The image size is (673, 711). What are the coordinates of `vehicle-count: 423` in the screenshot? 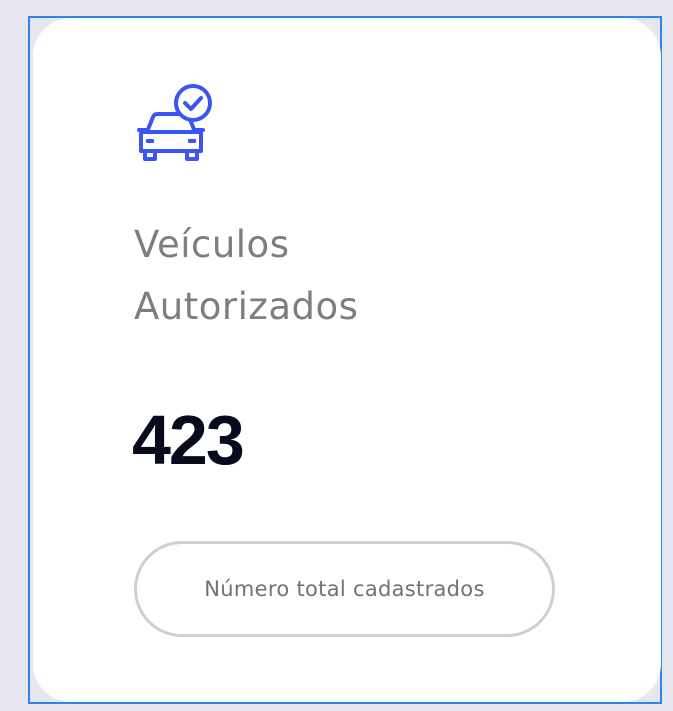 It's located at (188, 440).